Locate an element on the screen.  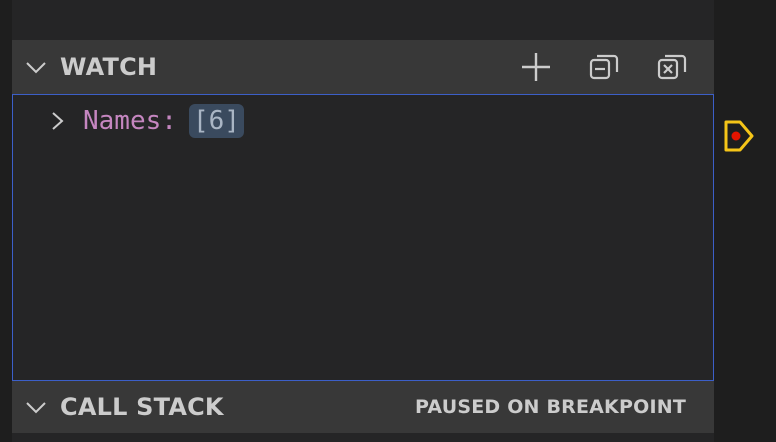
call-stack-status: PAUSED ON BREAKPOINT is located at coordinates (550, 407).